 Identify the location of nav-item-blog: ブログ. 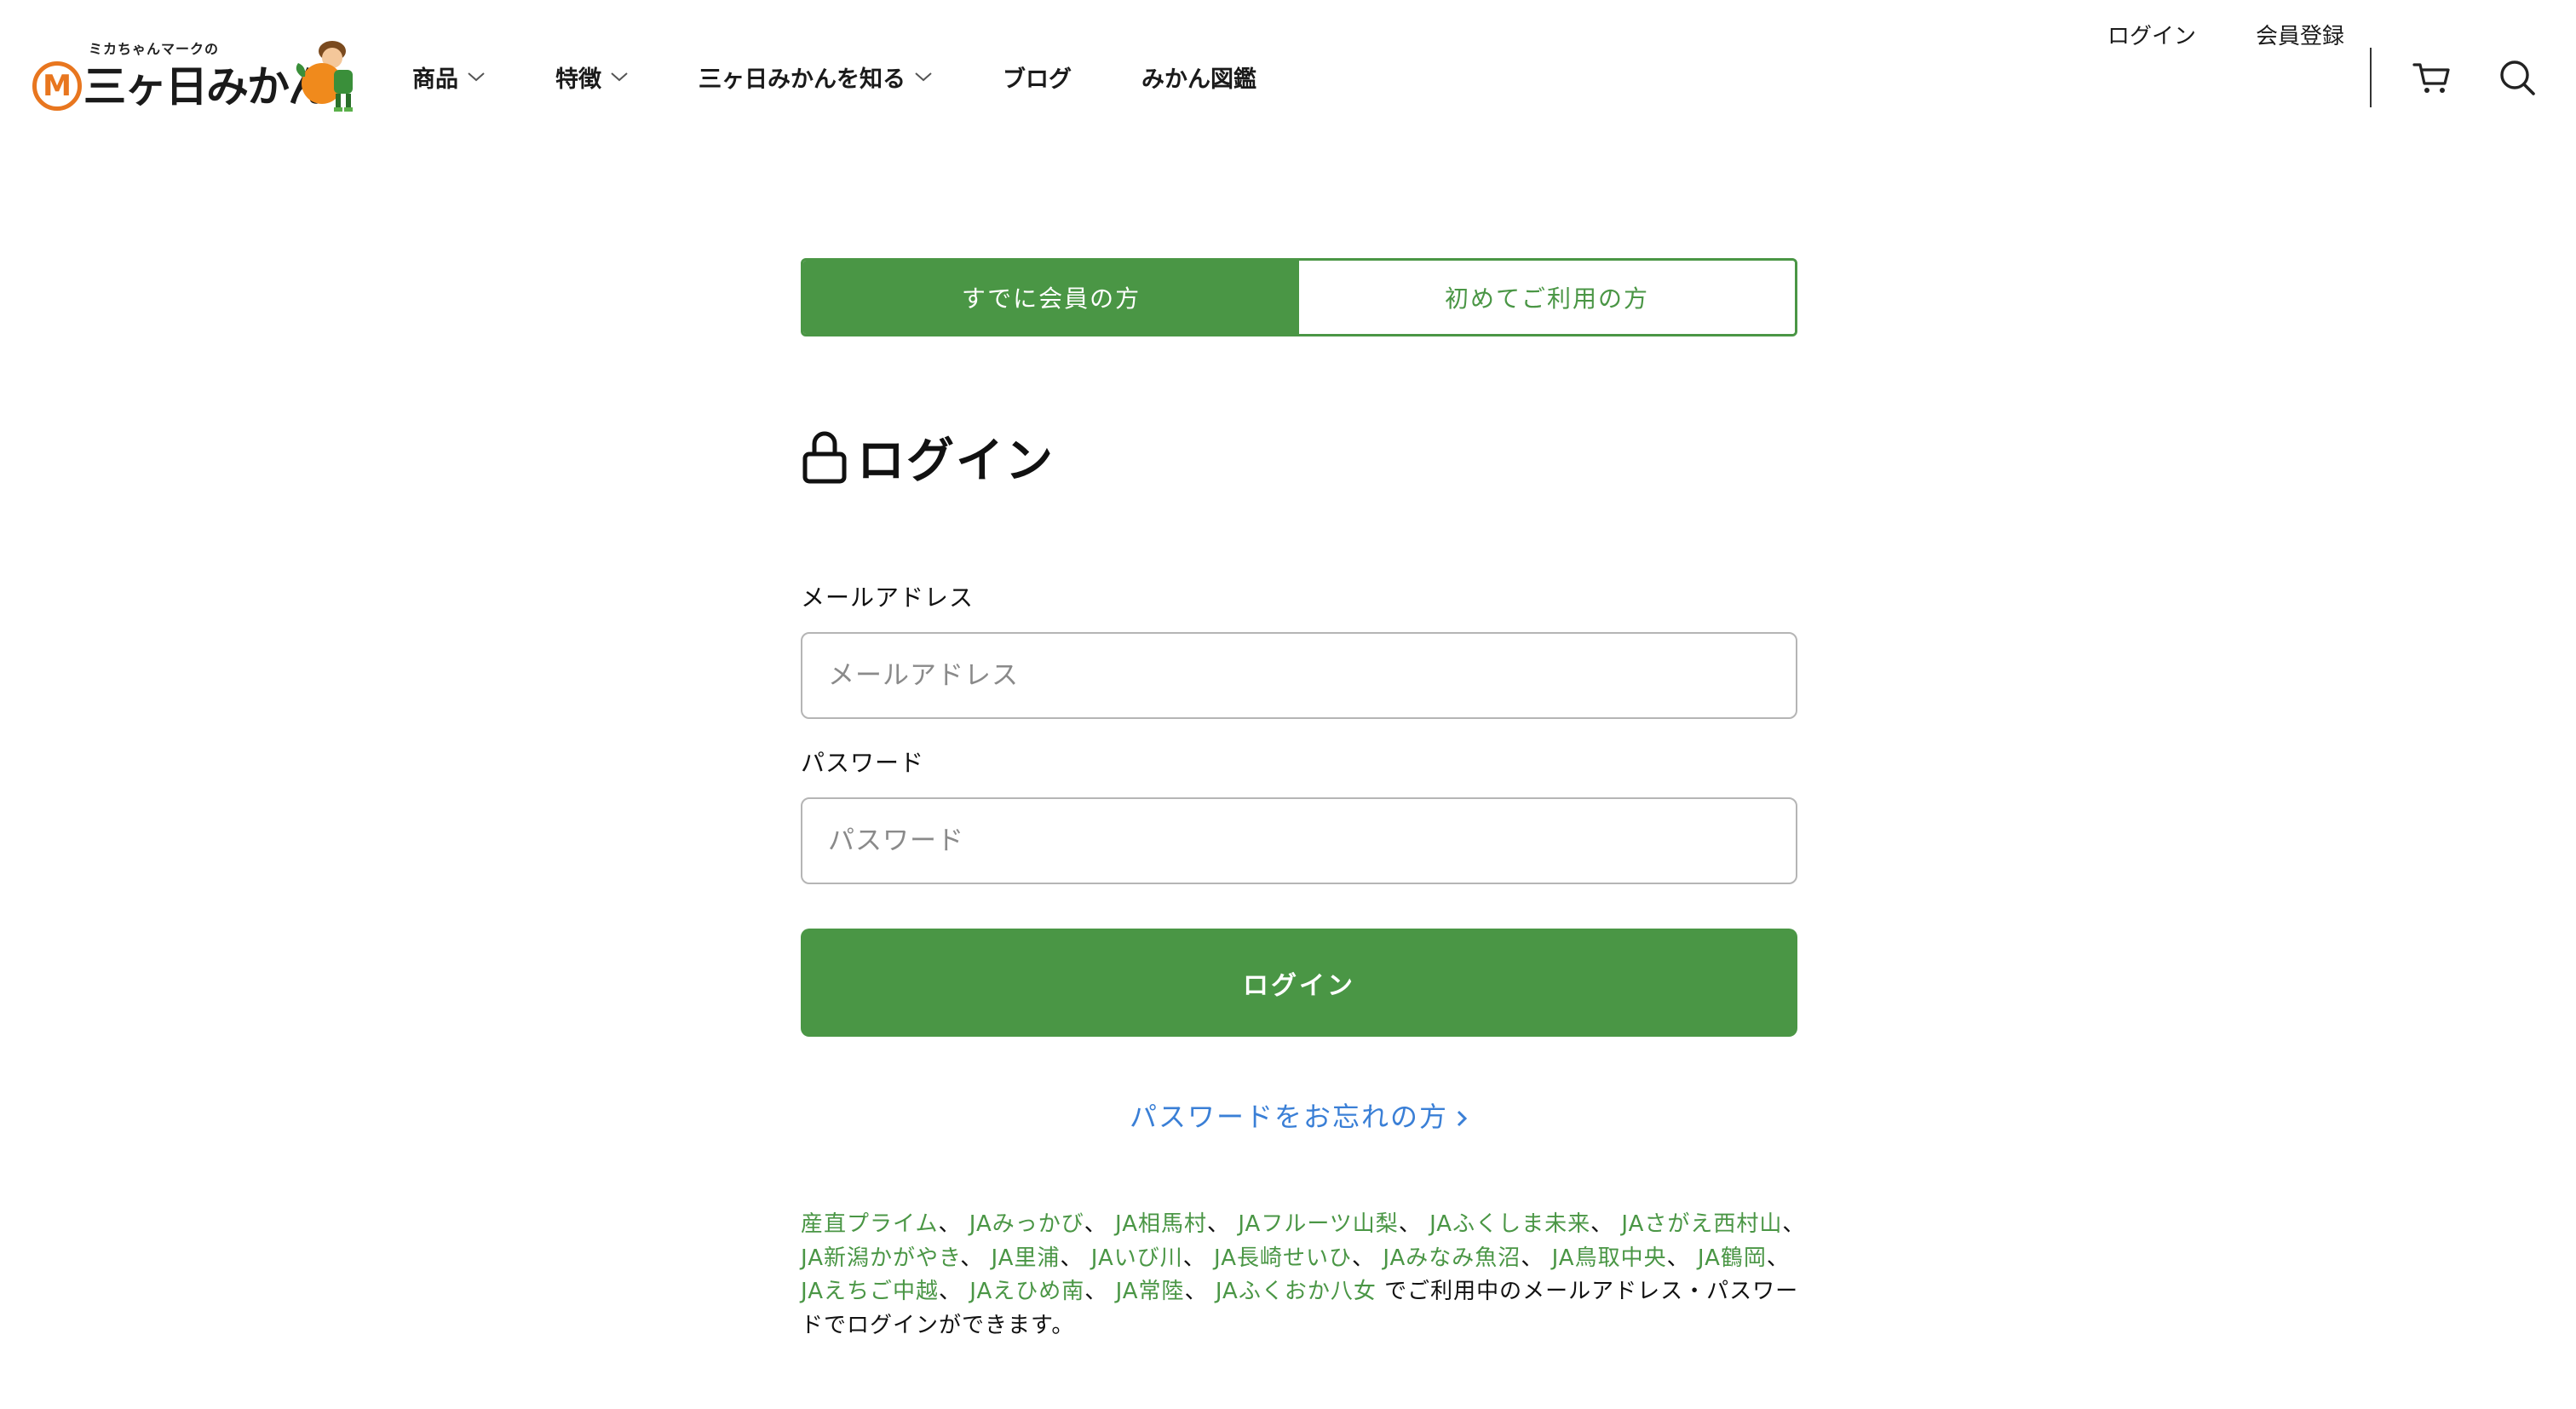
(1037, 77).